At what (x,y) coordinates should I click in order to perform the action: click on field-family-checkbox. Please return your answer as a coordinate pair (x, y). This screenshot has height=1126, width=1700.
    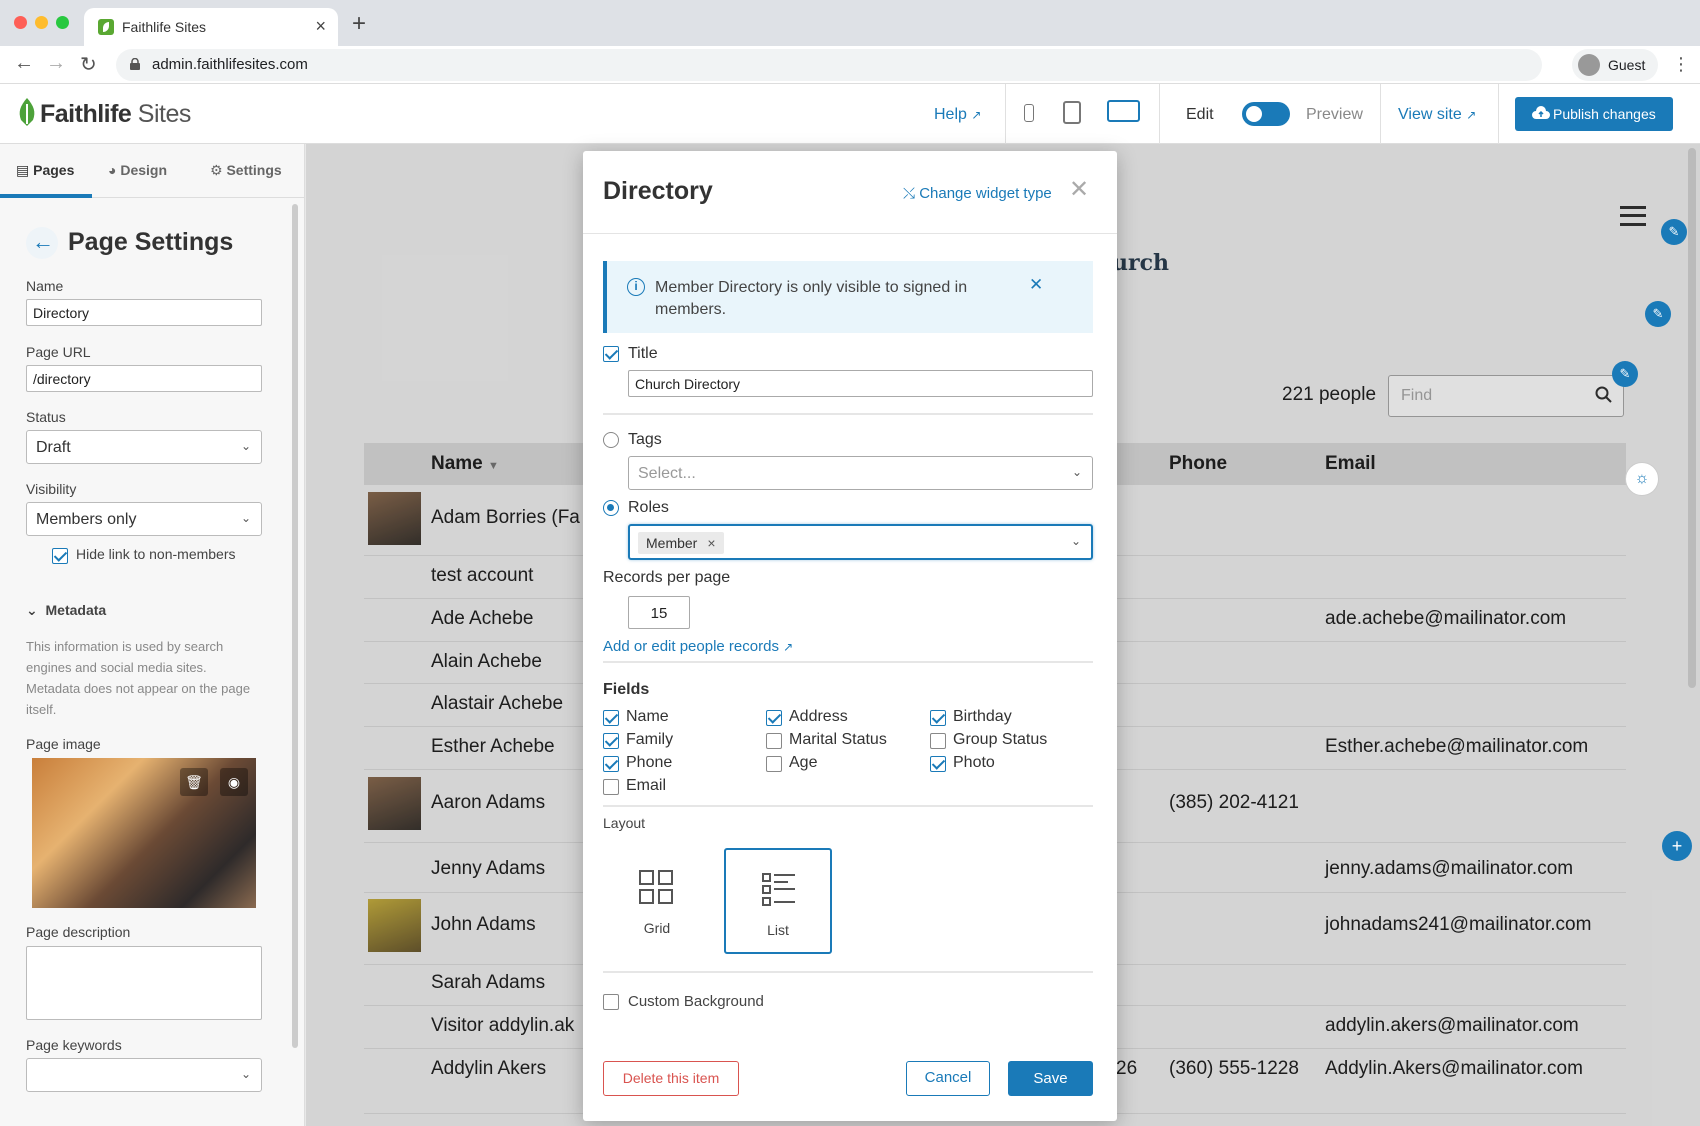
    Looking at the image, I should click on (611, 741).